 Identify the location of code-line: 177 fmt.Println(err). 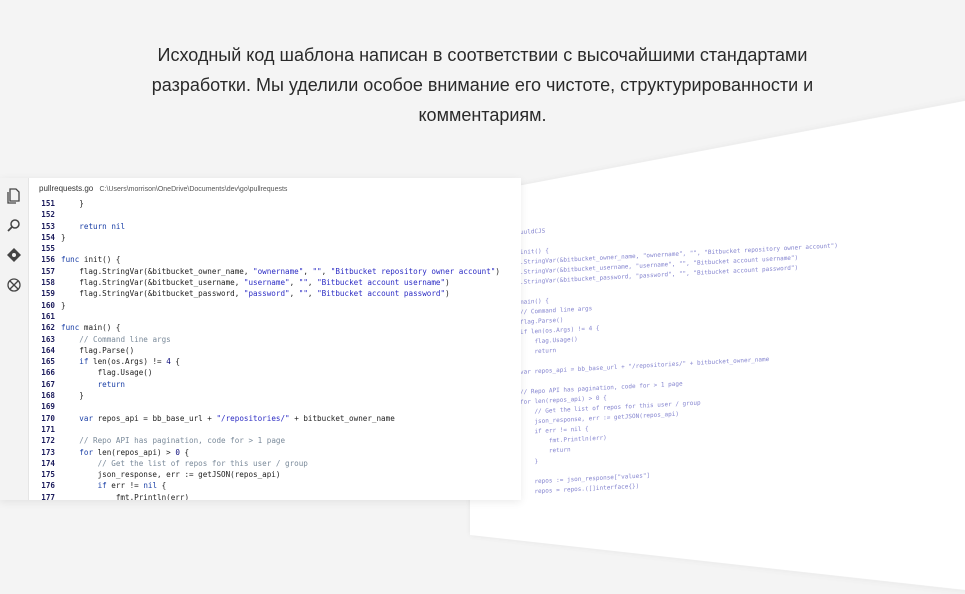
(275, 496).